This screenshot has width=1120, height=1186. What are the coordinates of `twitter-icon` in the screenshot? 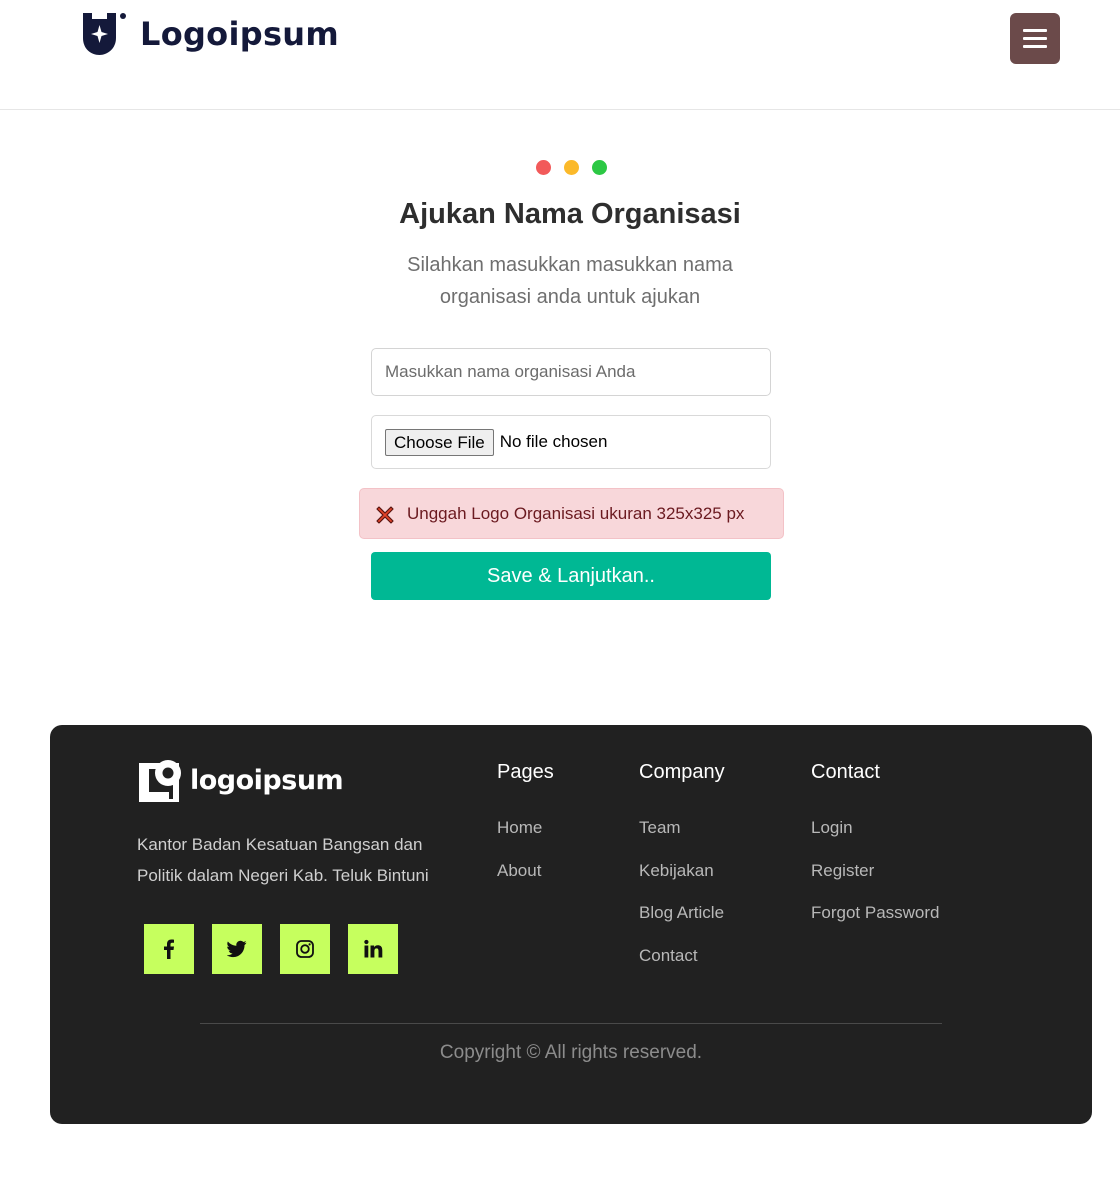 It's located at (237, 949).